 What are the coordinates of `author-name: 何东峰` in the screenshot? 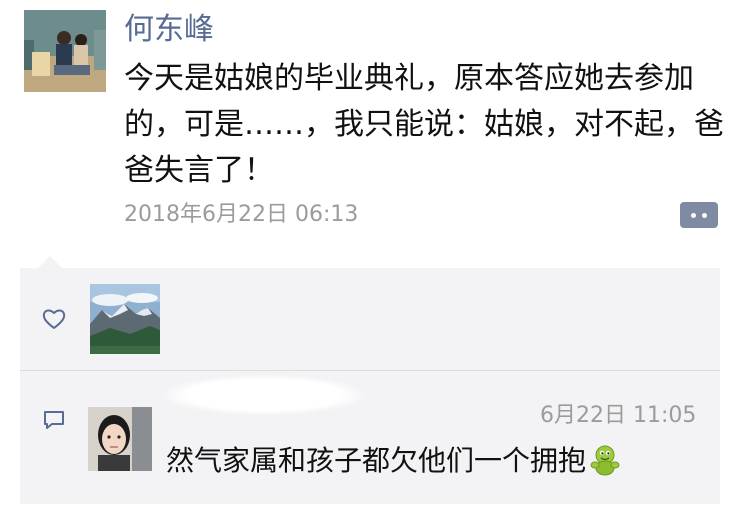 It's located at (169, 30).